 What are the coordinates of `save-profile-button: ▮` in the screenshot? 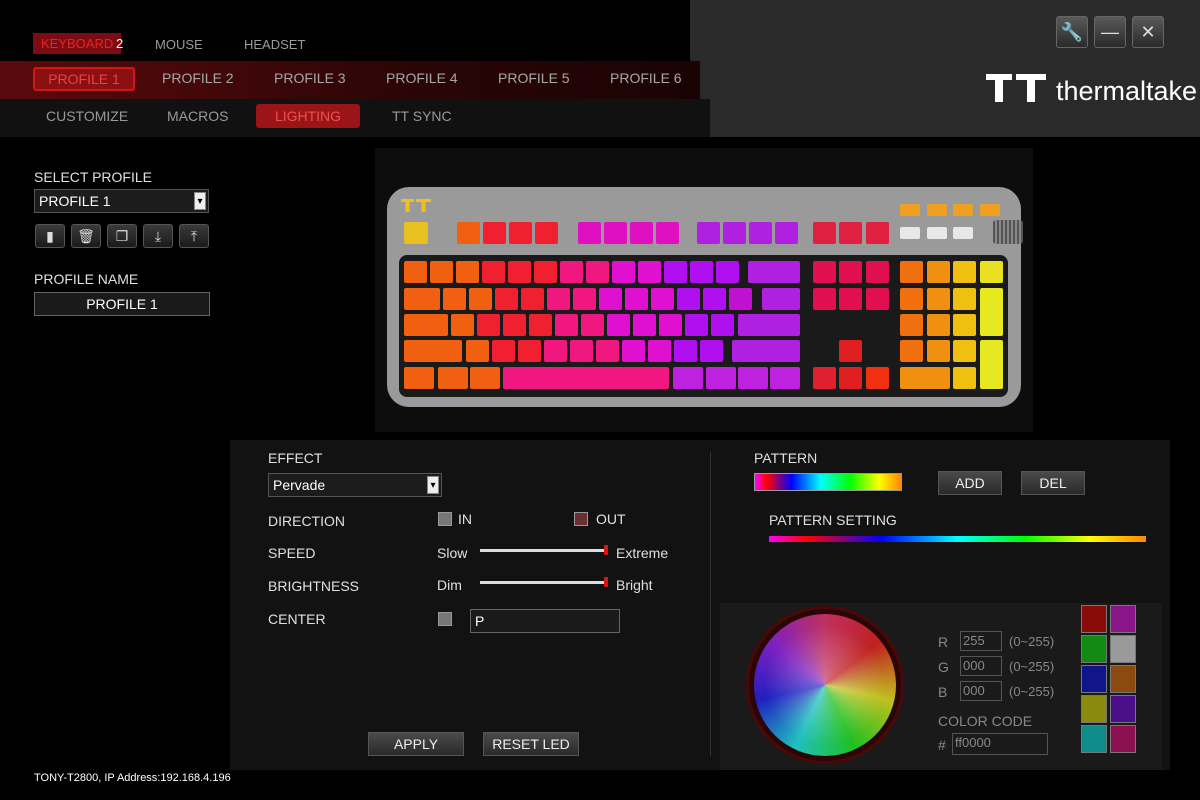 It's located at (50, 236).